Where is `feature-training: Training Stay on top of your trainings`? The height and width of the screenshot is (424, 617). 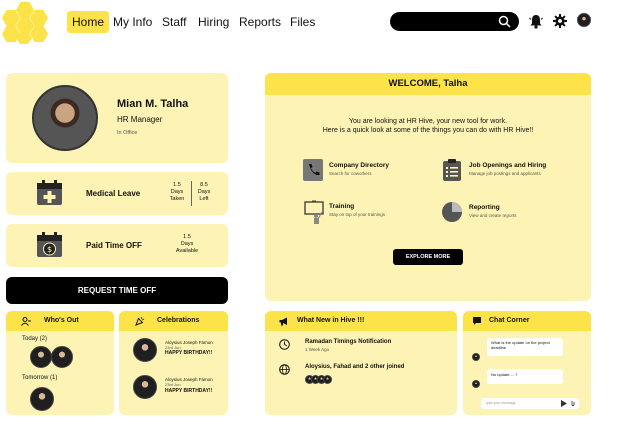 feature-training: Training Stay on top of your trainings is located at coordinates (363, 212).